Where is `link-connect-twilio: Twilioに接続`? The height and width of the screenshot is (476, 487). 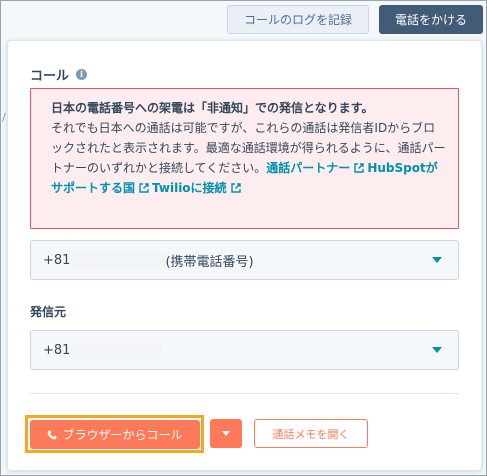
link-connect-twilio: Twilioに接続 is located at coordinates (198, 188).